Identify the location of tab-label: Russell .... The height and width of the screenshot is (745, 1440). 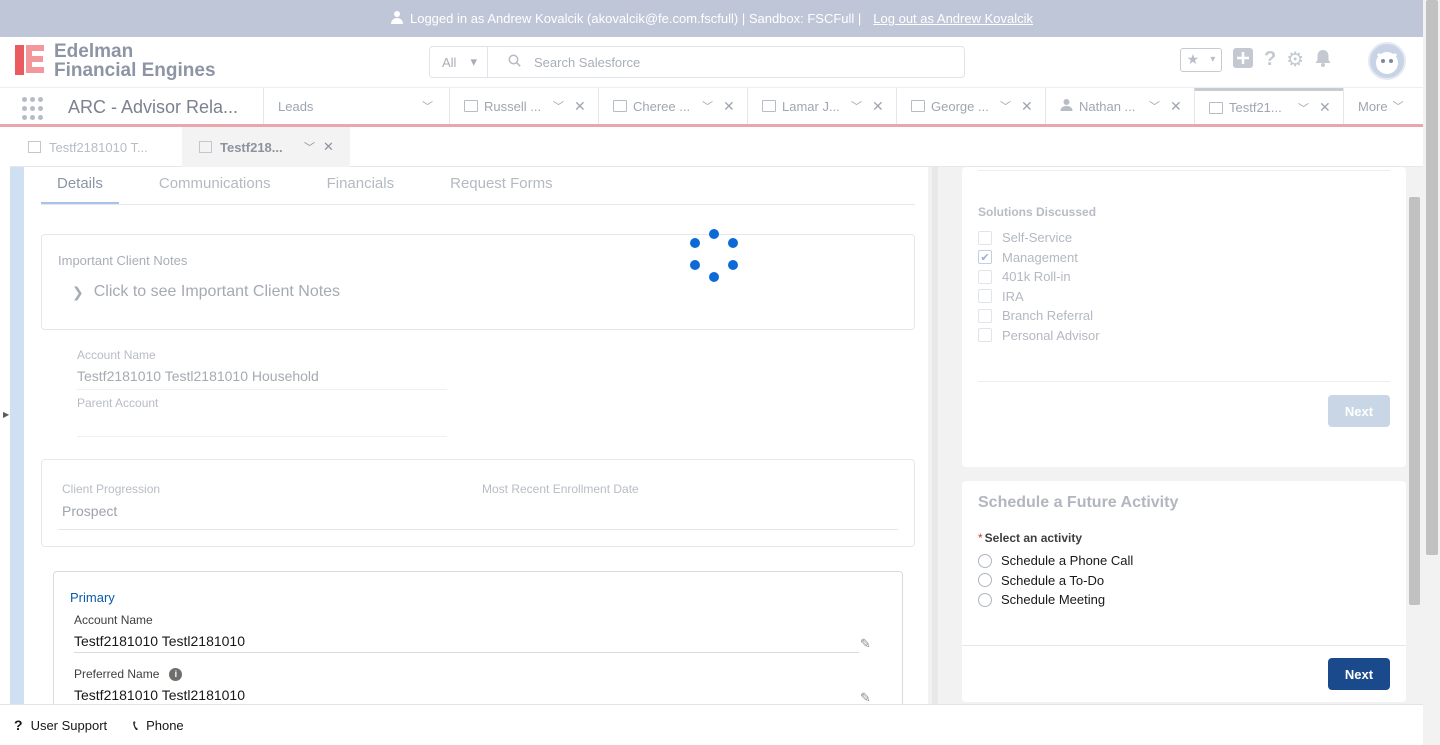
(513, 106).